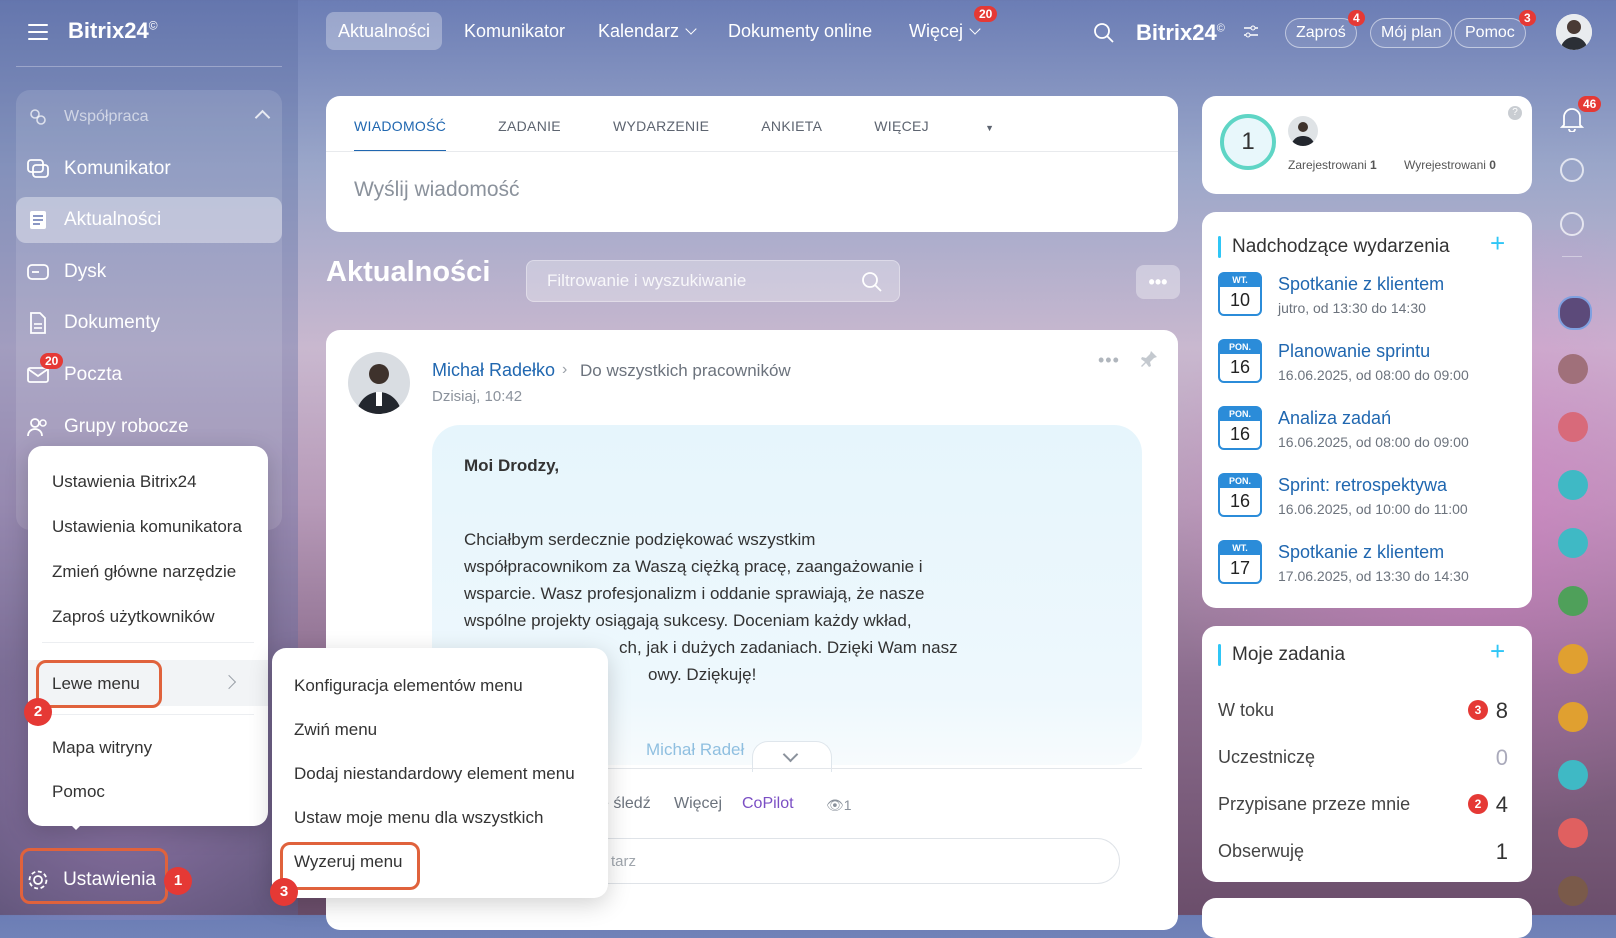  What do you see at coordinates (1363, 851) in the screenshot?
I see `task-row-following: Obserwuję 1` at bounding box center [1363, 851].